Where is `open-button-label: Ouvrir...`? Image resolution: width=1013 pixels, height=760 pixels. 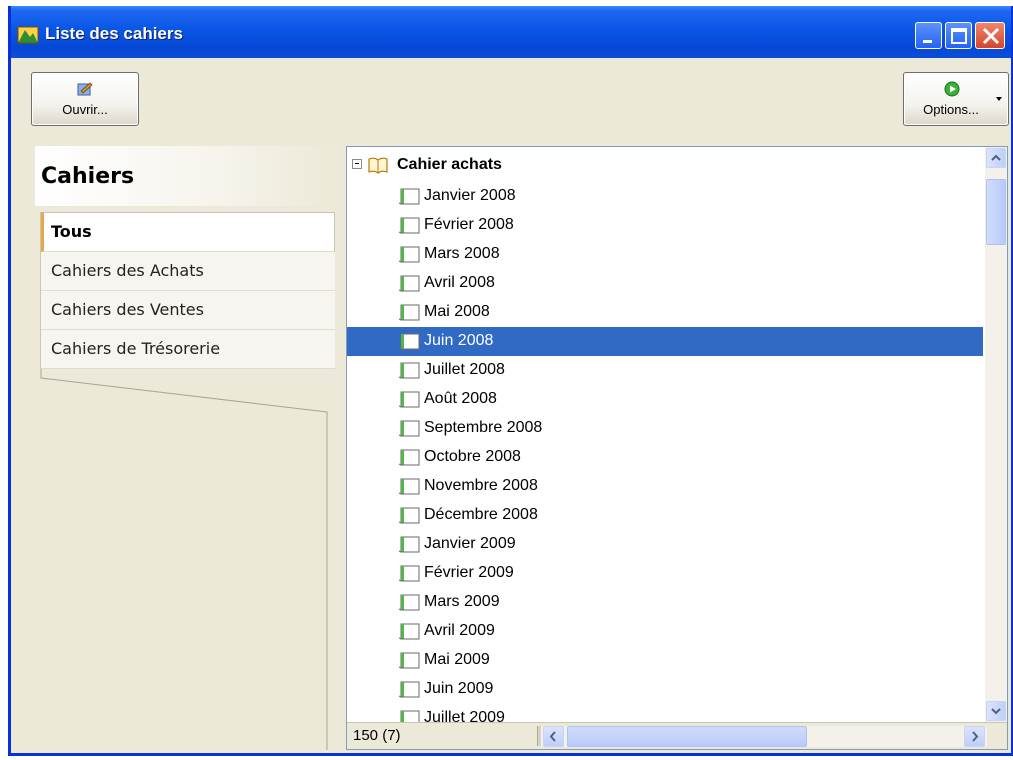
open-button-label: Ouvrir... is located at coordinates (85, 109).